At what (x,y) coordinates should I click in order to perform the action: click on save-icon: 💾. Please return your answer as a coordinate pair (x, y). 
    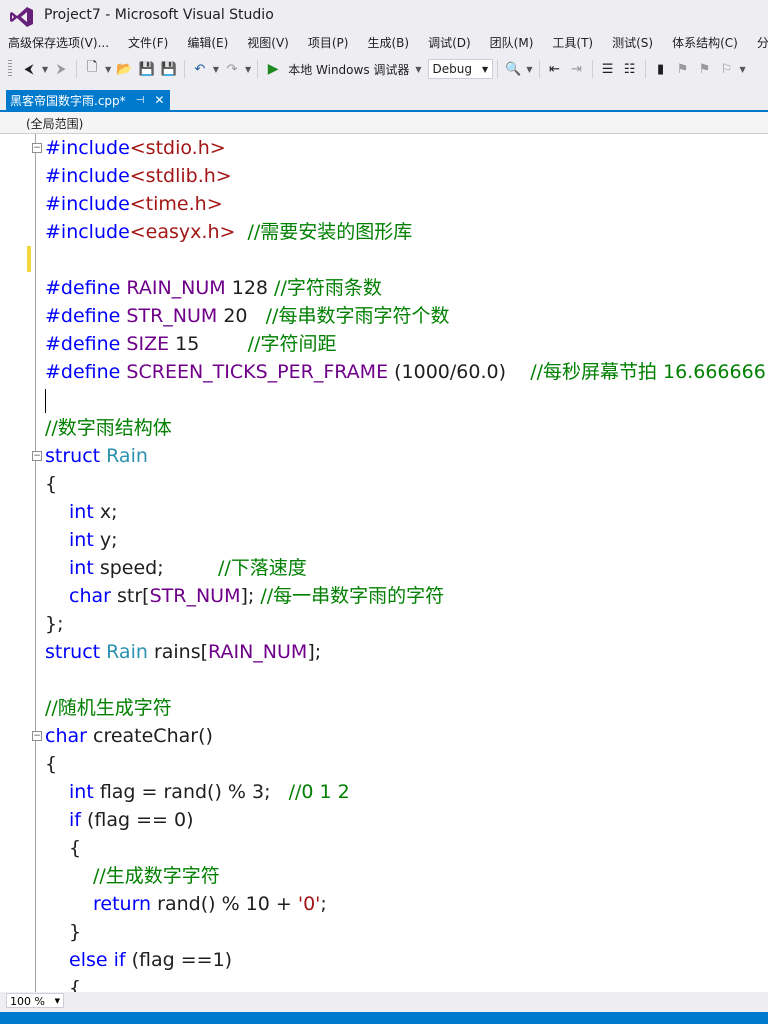
    Looking at the image, I should click on (147, 69).